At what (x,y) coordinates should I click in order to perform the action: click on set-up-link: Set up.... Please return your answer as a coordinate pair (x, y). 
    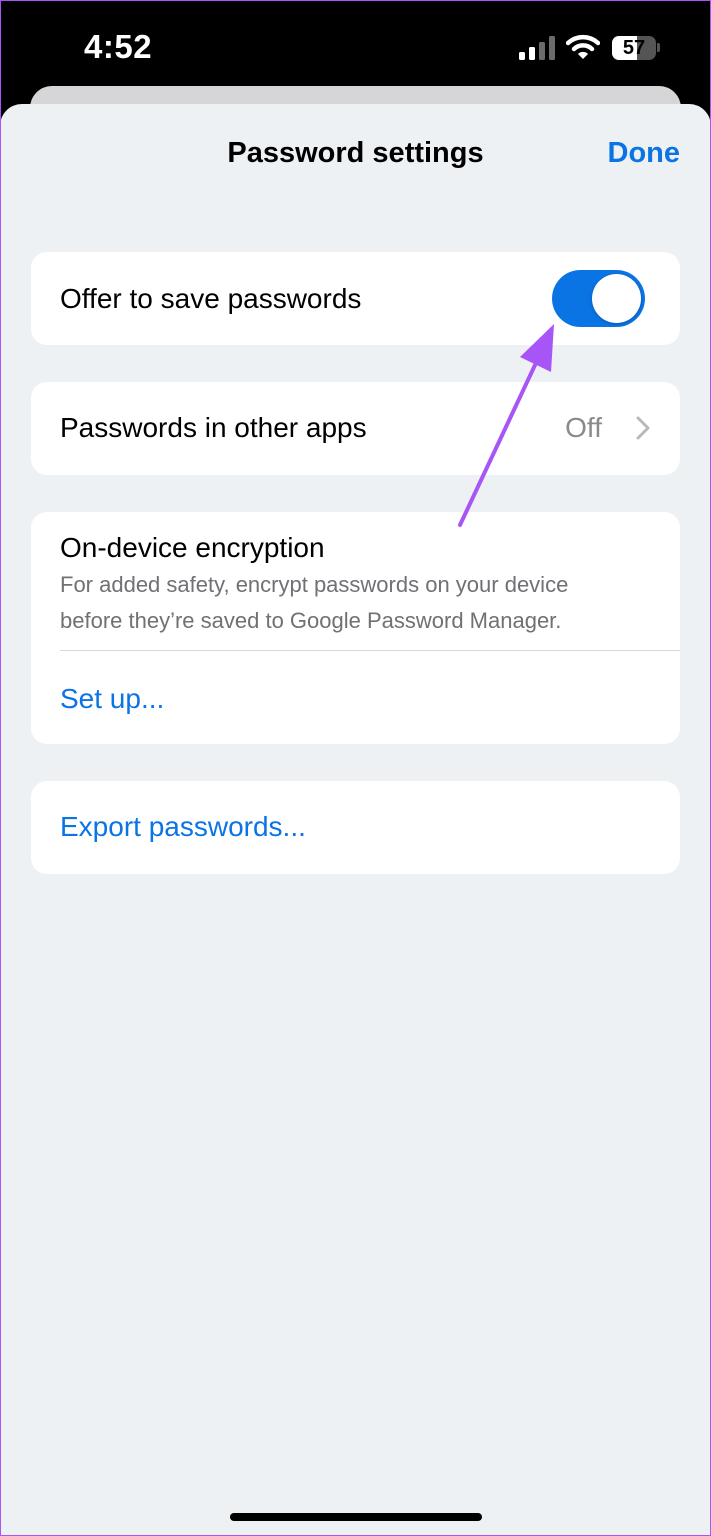
    Looking at the image, I should click on (112, 699).